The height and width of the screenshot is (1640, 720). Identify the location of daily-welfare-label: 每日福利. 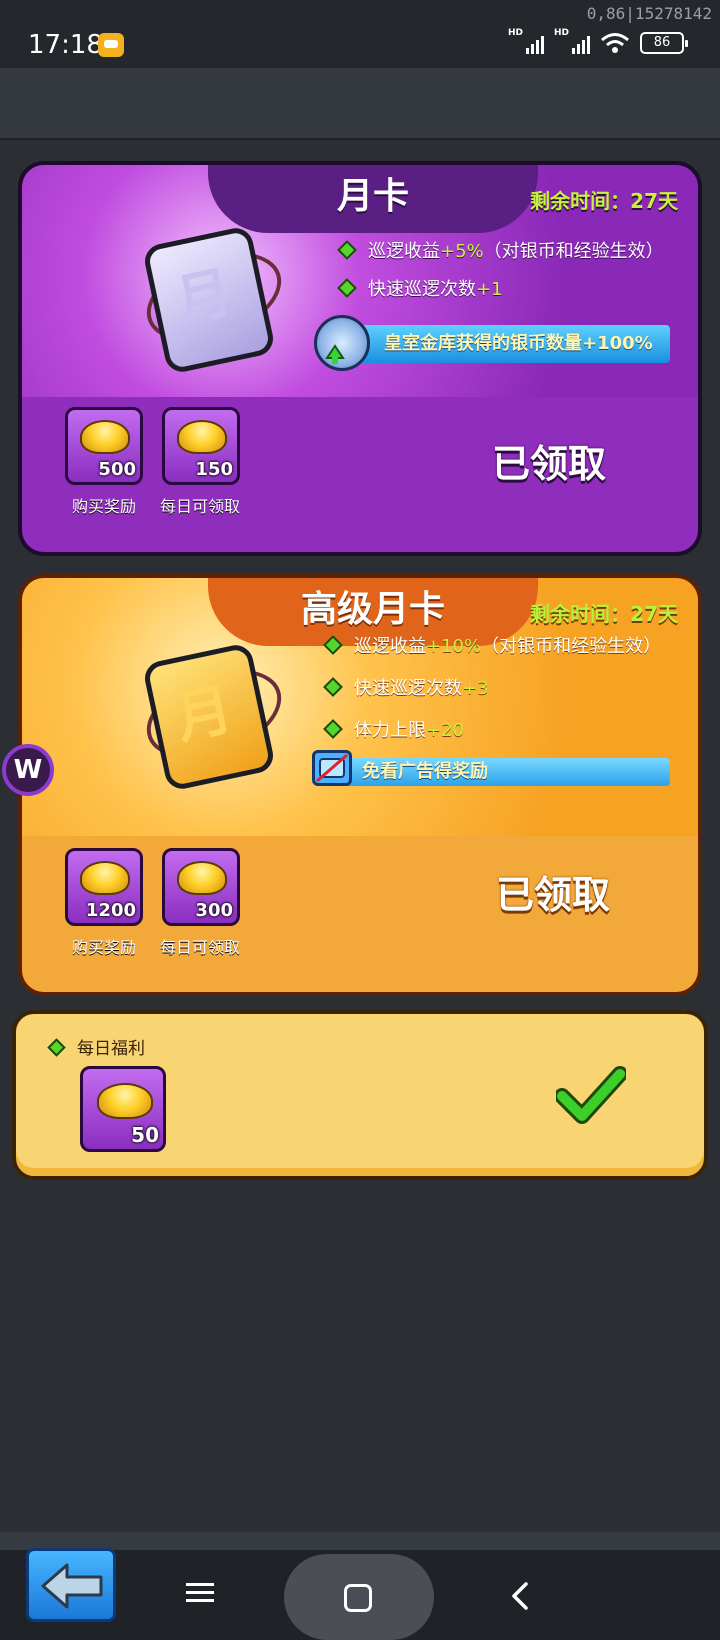
(96, 1046).